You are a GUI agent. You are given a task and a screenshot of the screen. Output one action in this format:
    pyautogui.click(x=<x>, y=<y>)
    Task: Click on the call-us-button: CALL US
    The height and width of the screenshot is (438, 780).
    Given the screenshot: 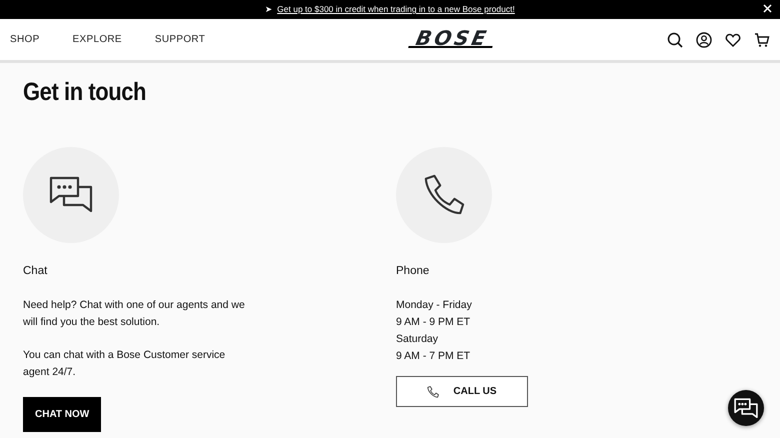 What is the action you would take?
    pyautogui.click(x=462, y=391)
    